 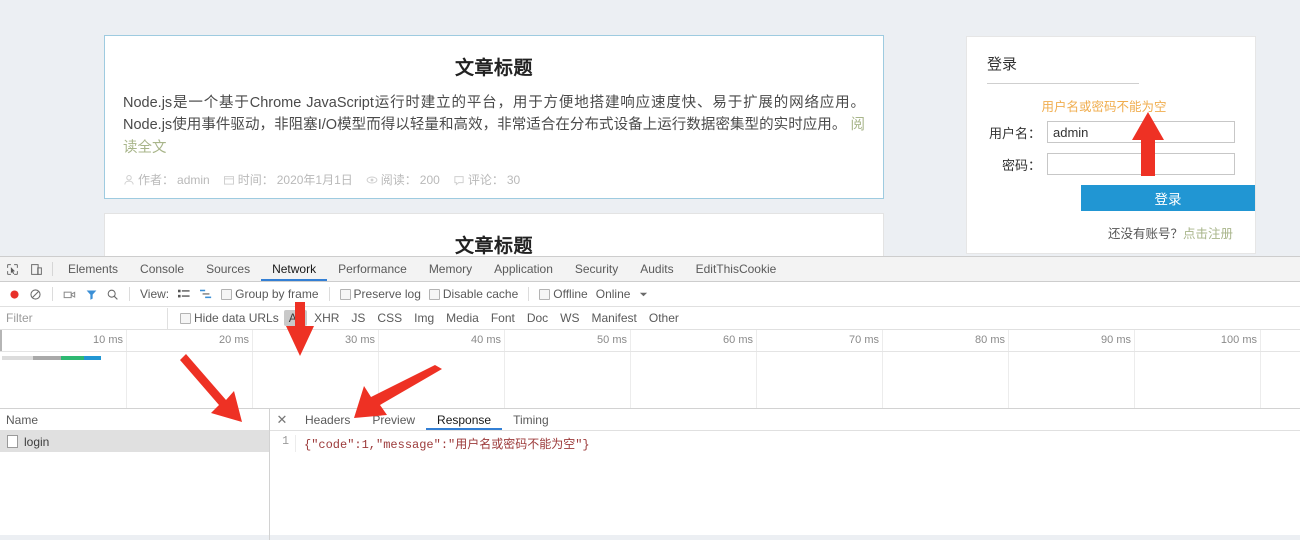 What do you see at coordinates (327, 419) in the screenshot?
I see `detail-tab-headers: Headers` at bounding box center [327, 419].